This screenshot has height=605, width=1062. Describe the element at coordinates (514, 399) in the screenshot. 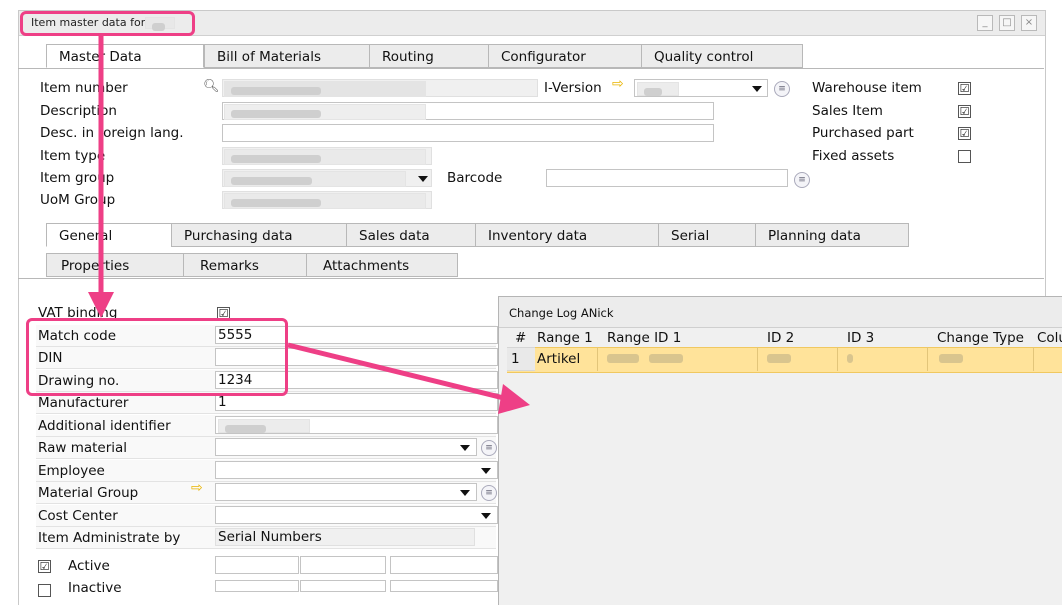

I see `arrow-right-head` at that location.